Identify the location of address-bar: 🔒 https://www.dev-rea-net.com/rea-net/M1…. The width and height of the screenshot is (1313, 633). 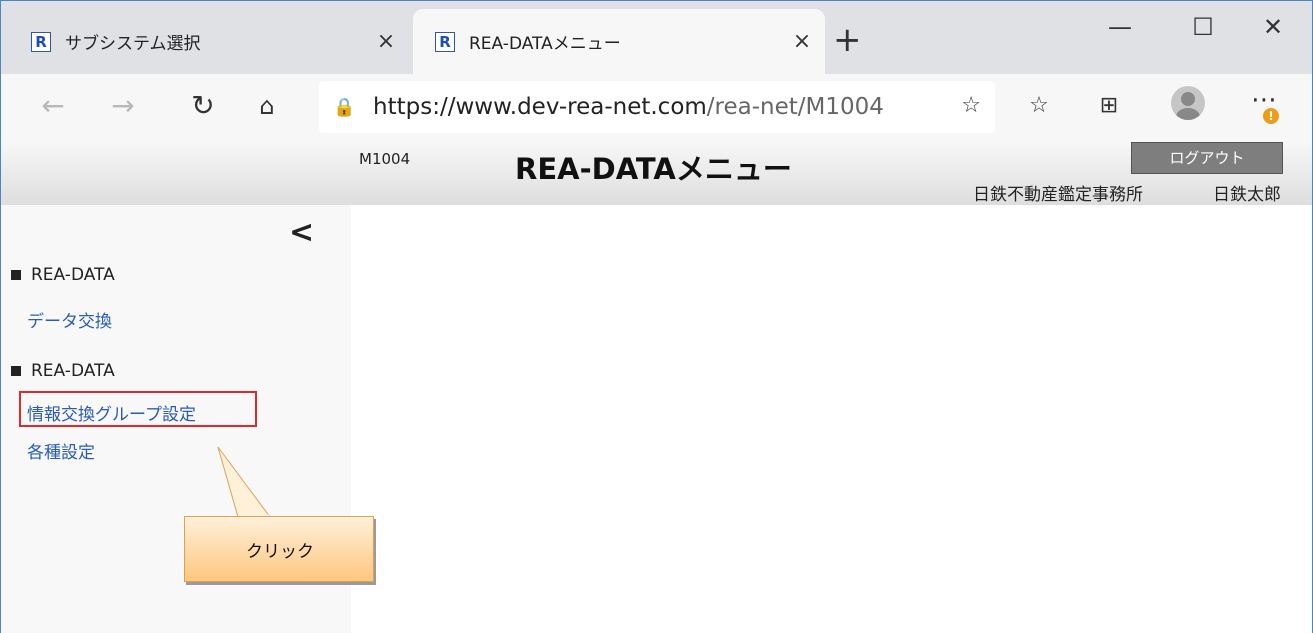
(657, 107).